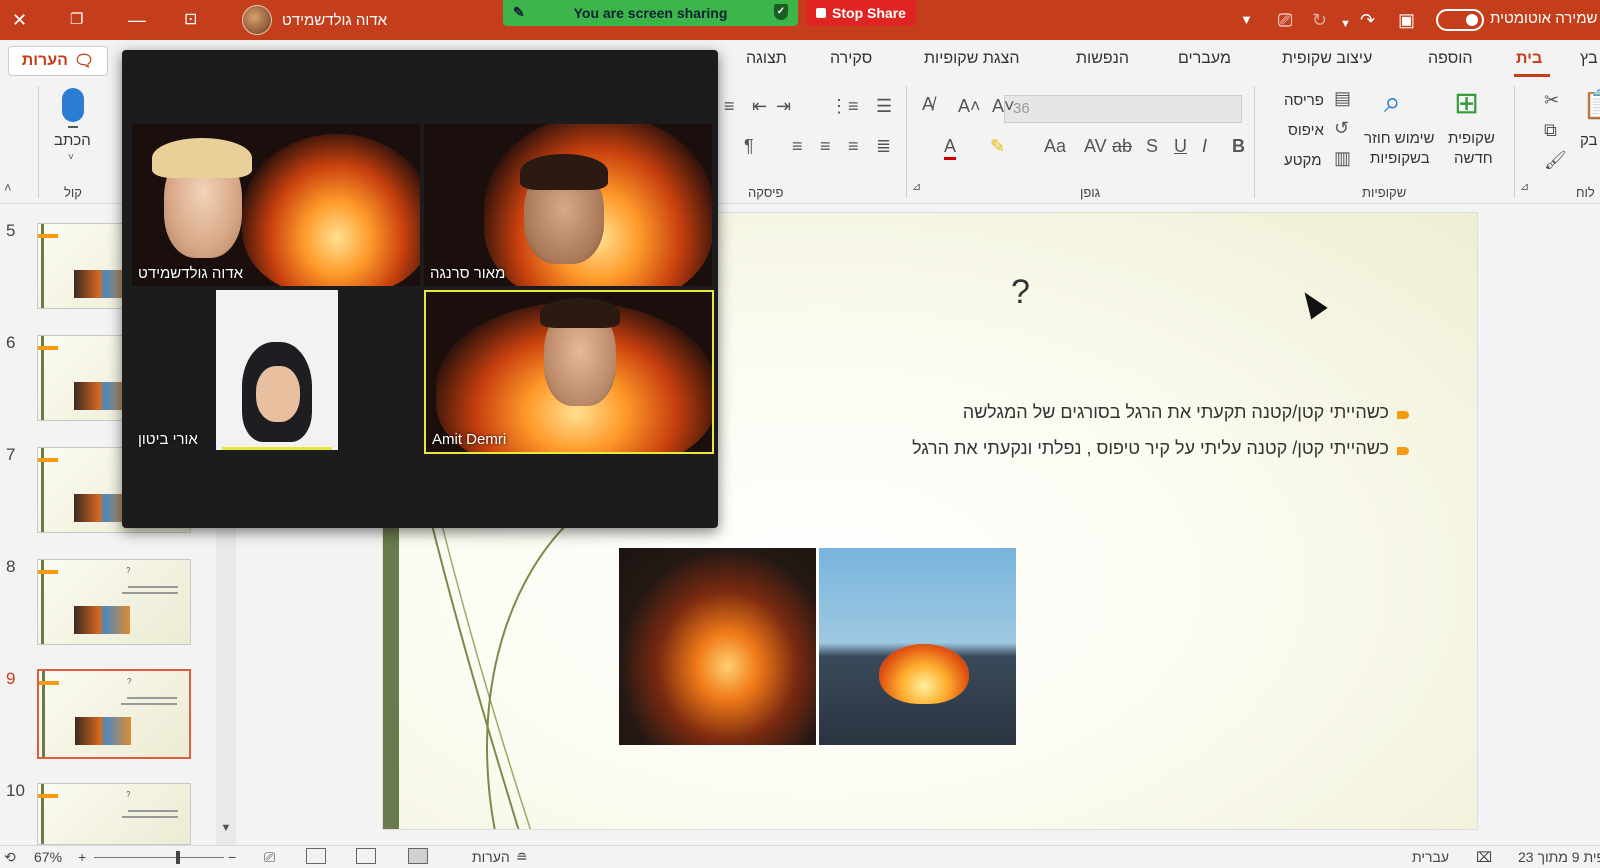 This screenshot has height=868, width=1600. What do you see at coordinates (729, 106) in the screenshot?
I see `bullets-icon: ≡` at bounding box center [729, 106].